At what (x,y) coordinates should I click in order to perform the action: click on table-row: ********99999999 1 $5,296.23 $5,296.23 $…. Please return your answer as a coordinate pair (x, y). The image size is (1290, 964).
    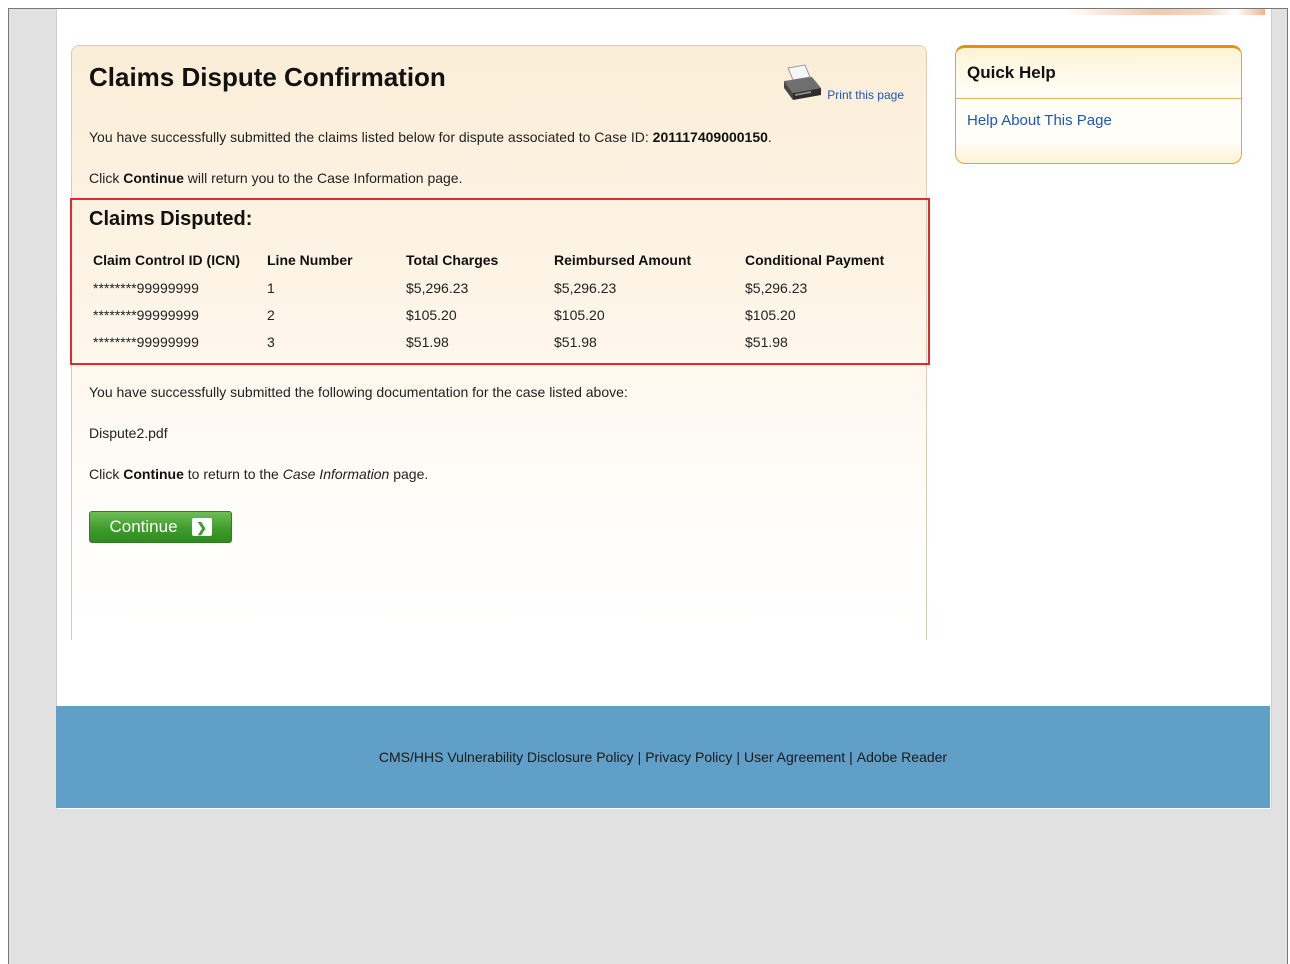
    Looking at the image, I should click on (504, 293).